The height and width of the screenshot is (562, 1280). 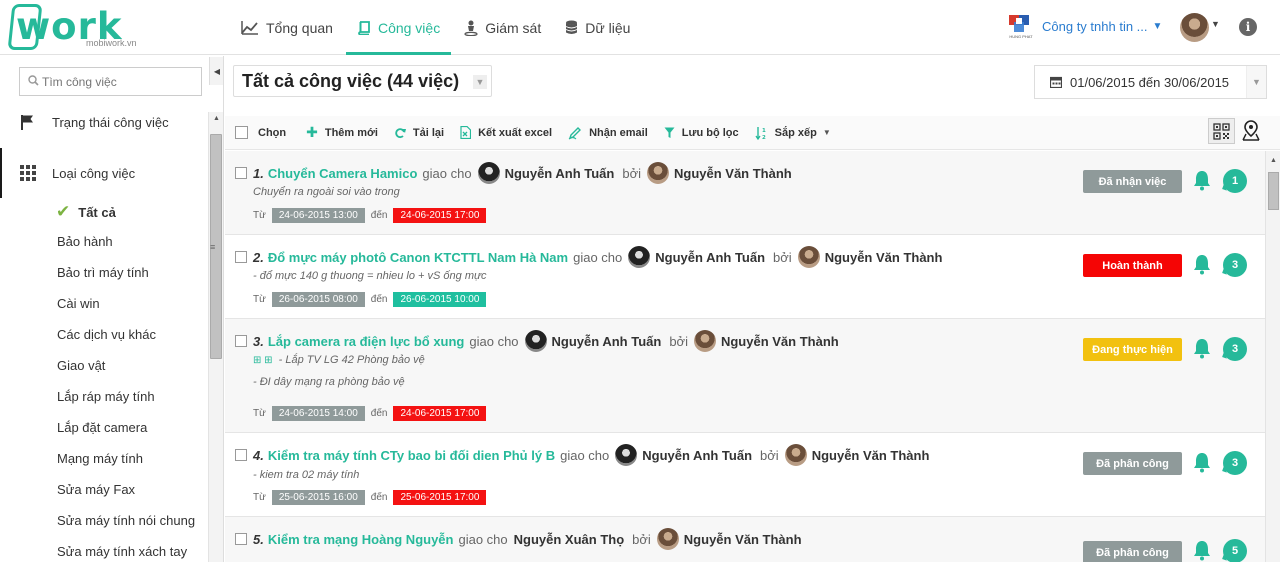 What do you see at coordinates (366, 341) in the screenshot?
I see `task-title-link: Lắp camera ra điện lực bổ xung` at bounding box center [366, 341].